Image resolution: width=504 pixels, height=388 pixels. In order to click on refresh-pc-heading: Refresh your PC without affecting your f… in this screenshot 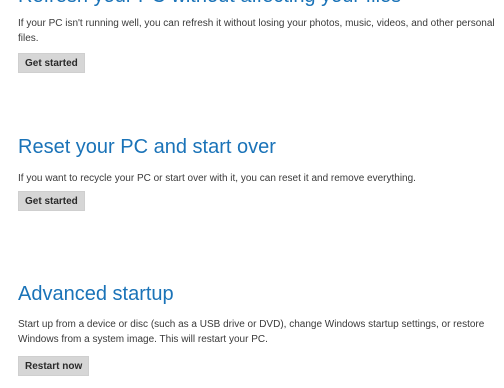, I will do `click(258, 4)`.